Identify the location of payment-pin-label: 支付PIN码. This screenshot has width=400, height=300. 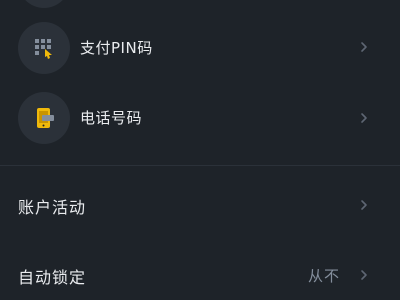
(116, 48).